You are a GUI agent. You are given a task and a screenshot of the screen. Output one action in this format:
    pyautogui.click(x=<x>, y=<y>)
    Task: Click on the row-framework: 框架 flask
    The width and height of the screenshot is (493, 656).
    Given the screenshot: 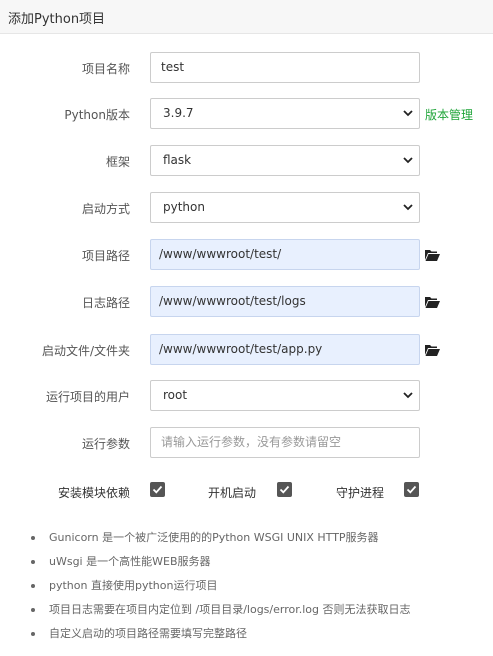 What is the action you would take?
    pyautogui.click(x=246, y=161)
    